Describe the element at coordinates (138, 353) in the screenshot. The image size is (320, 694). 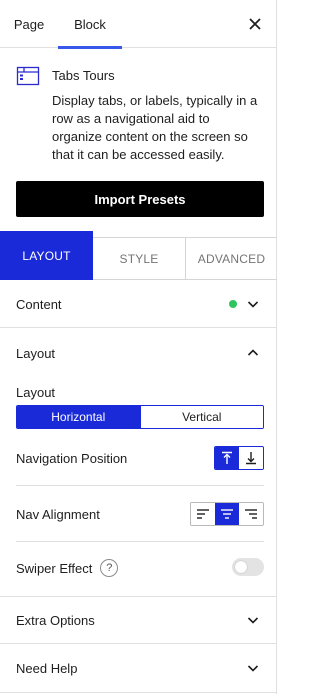
I see `panel-layout-header: Layout` at that location.